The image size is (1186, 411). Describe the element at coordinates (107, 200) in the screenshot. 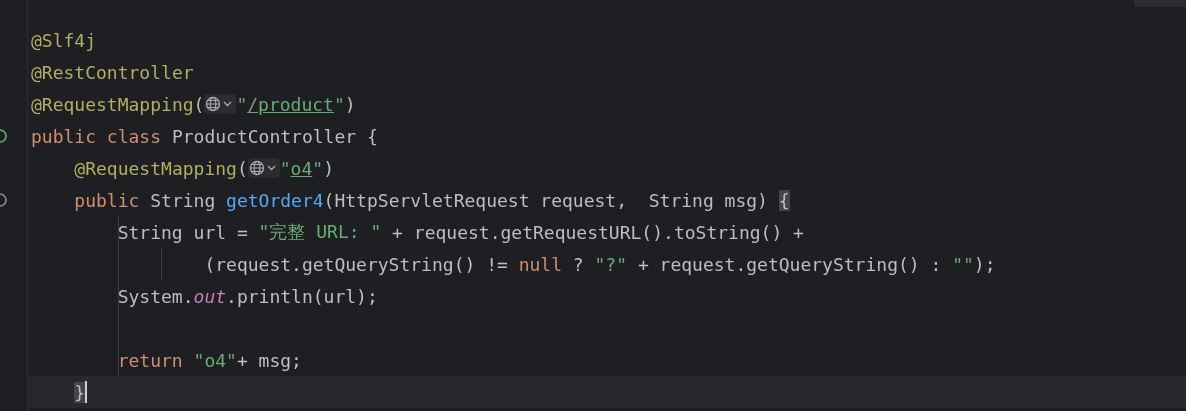

I see `code-text: public` at that location.